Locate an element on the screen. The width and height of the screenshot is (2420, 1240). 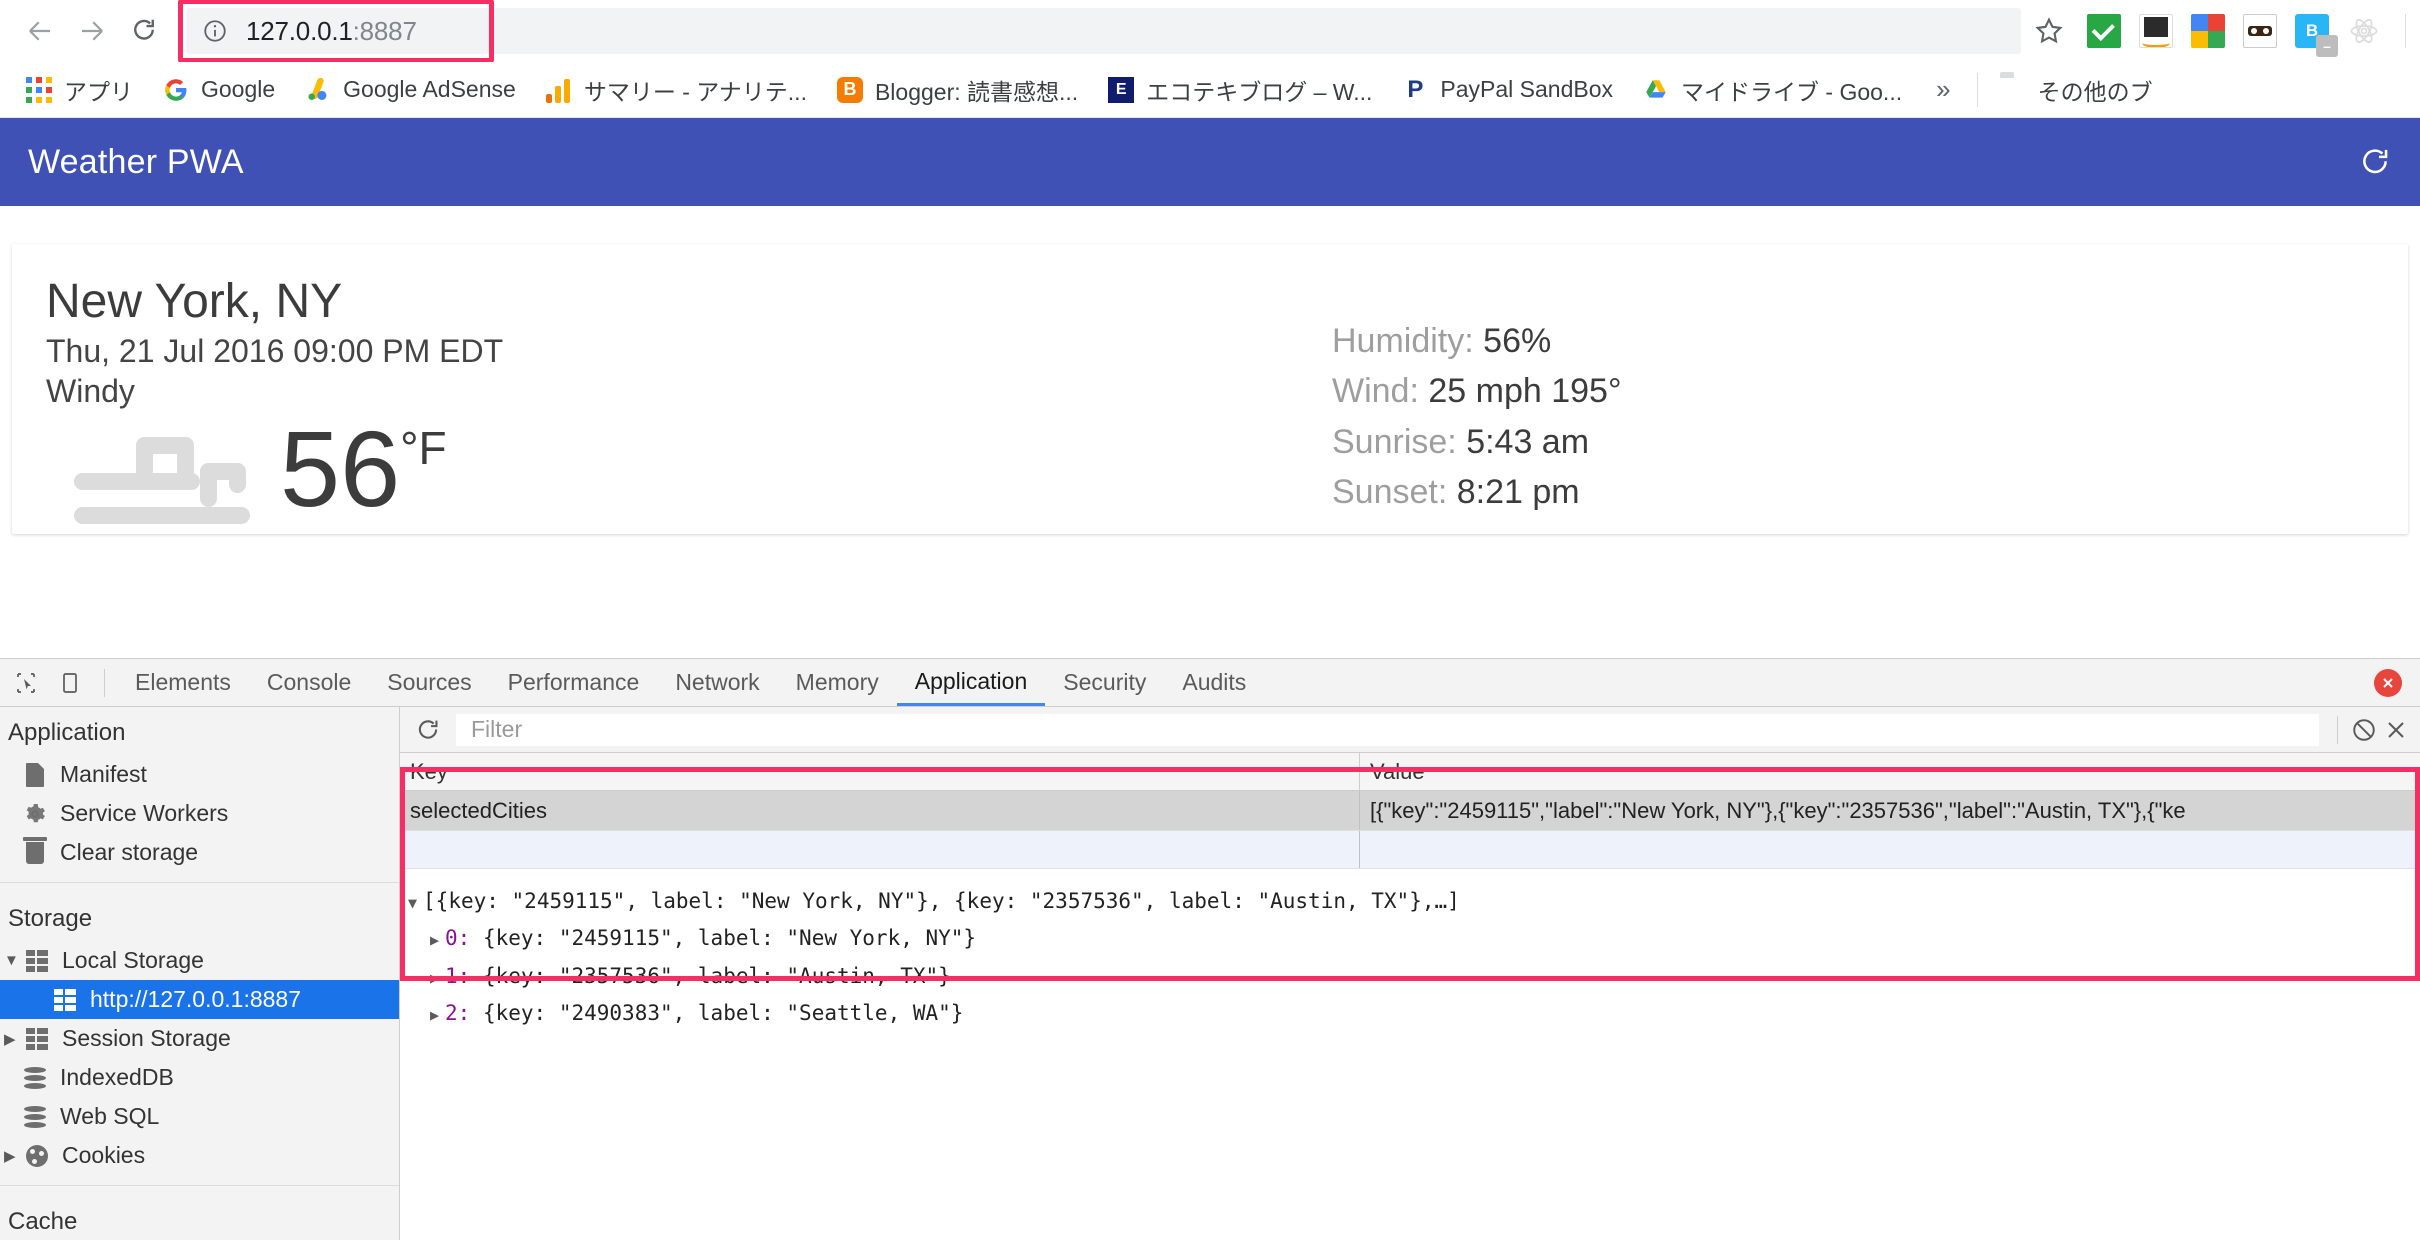
url-text: 127.0.0.1:8887 is located at coordinates (331, 31).